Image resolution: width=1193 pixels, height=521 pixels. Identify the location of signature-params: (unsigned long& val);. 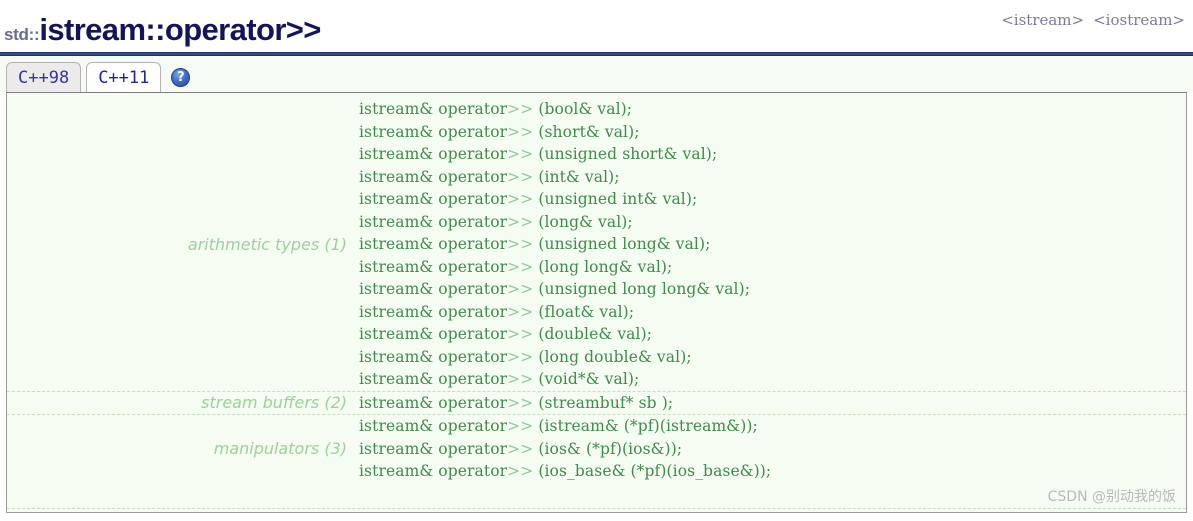
(622, 244).